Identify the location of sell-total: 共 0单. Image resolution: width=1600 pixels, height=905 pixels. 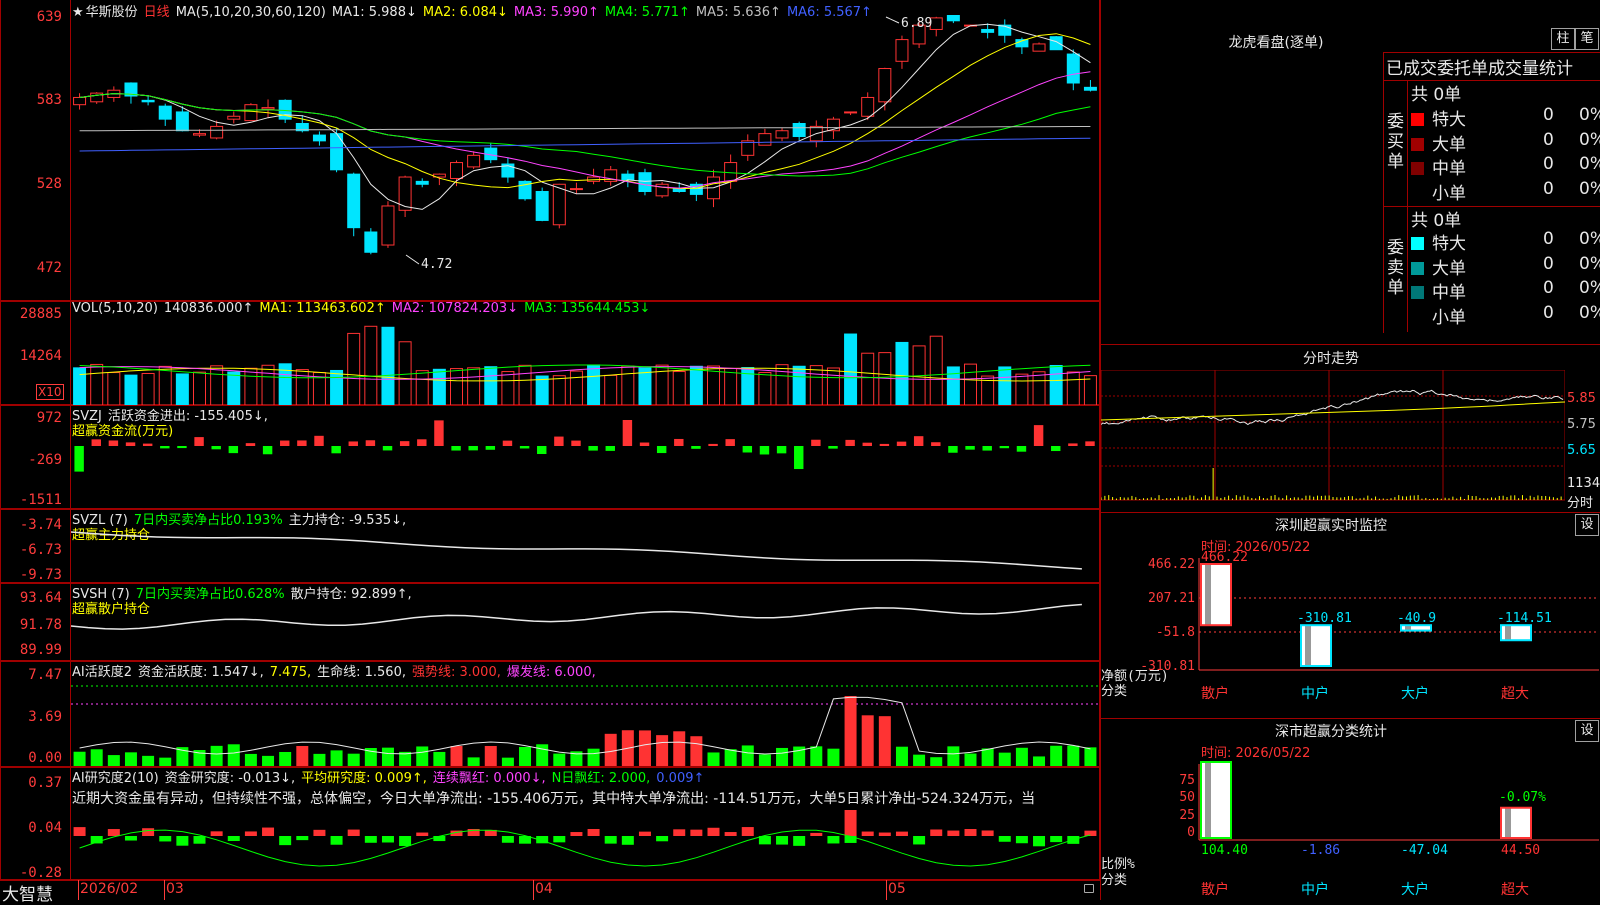
(1436, 221).